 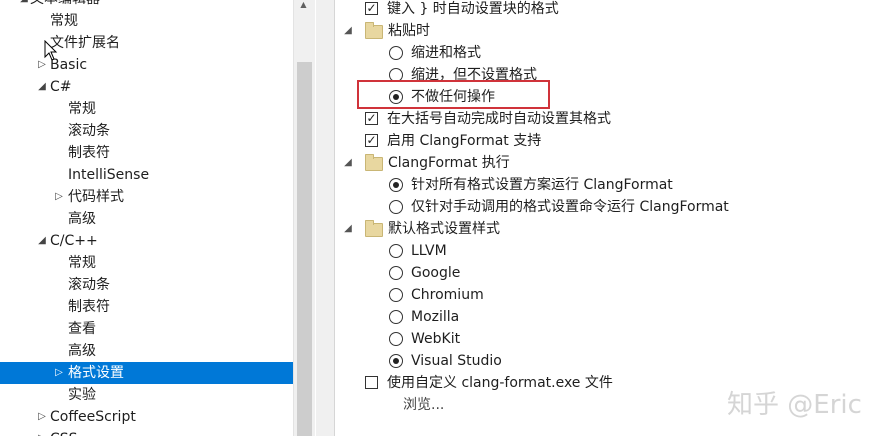 I want to click on tree-item-label: C#, so click(x=61, y=87).